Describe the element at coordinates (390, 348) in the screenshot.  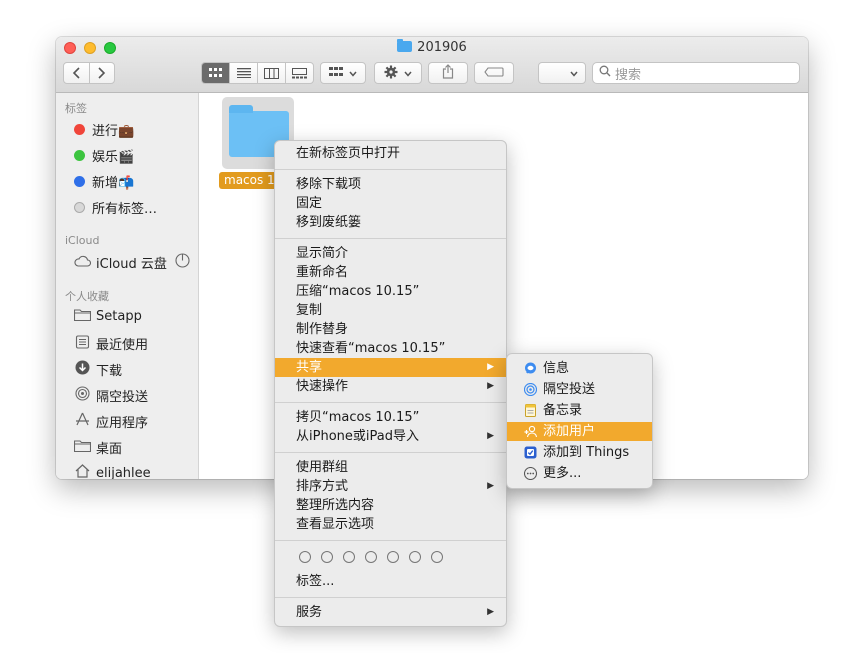
I see `menu-item-quick-look: 快速查看“macos 10.15”` at that location.